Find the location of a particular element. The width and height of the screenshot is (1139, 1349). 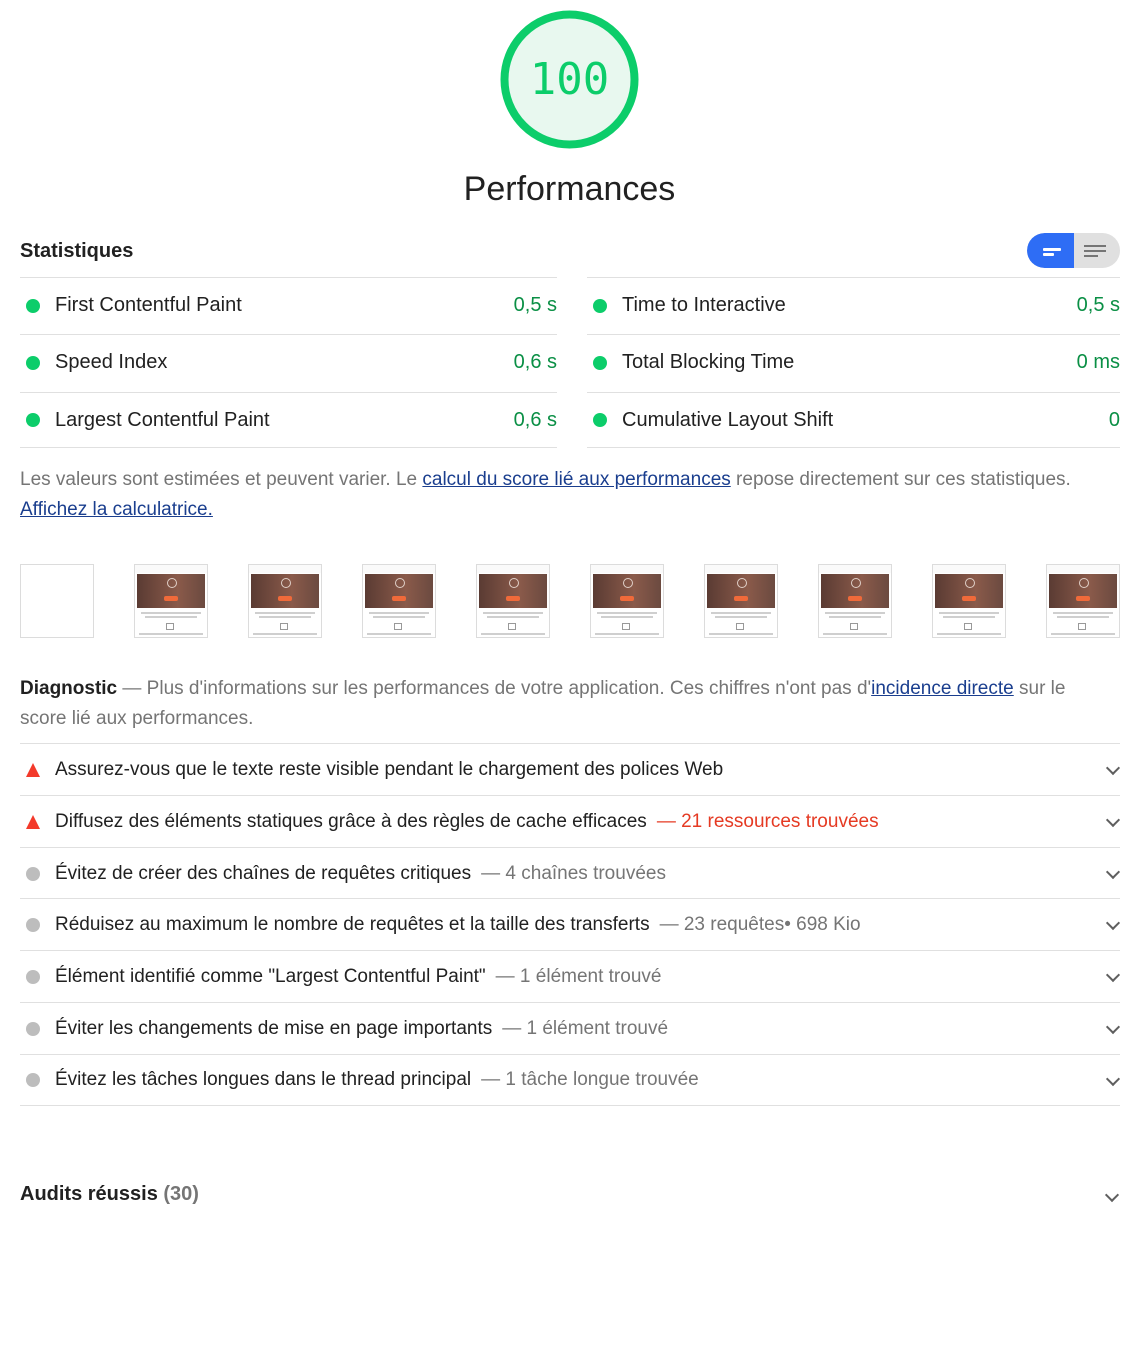

audit-detail: — 1 tâche longue trouvée is located at coordinates (590, 1079).